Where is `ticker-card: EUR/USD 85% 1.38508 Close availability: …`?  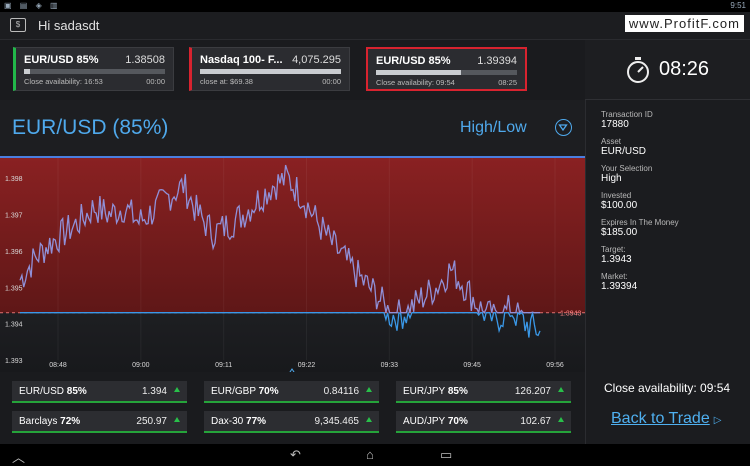 ticker-card: EUR/USD 85% 1.38508 Close availability: … is located at coordinates (93, 69).